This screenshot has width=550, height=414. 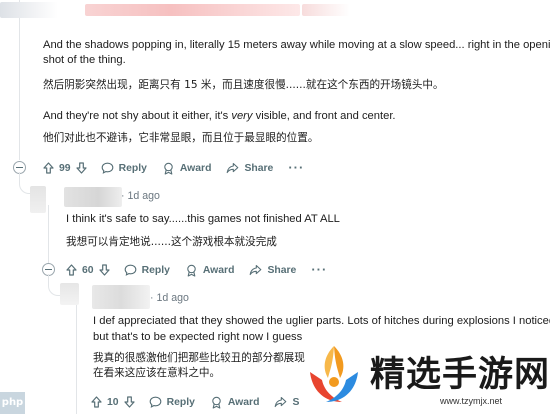 What do you see at coordinates (202, 402) in the screenshot?
I see `reply-2-actions: 10 Reply Award S` at bounding box center [202, 402].